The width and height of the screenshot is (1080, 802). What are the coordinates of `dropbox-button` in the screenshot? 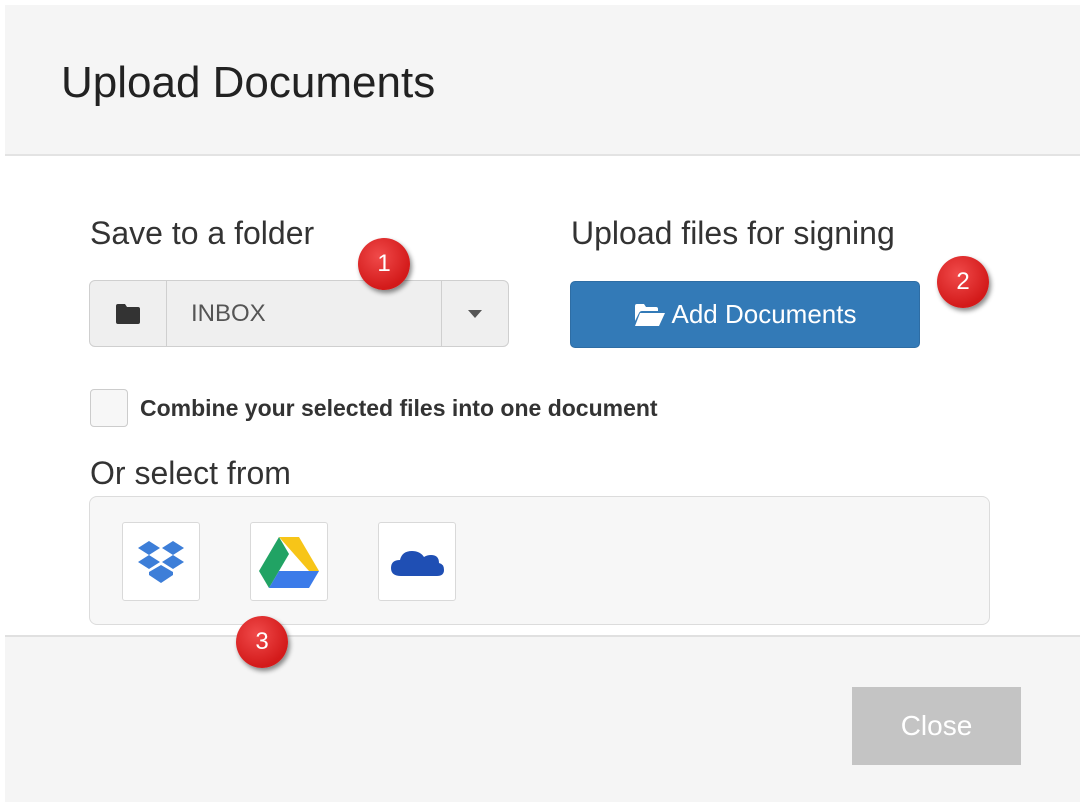 It's located at (161, 561).